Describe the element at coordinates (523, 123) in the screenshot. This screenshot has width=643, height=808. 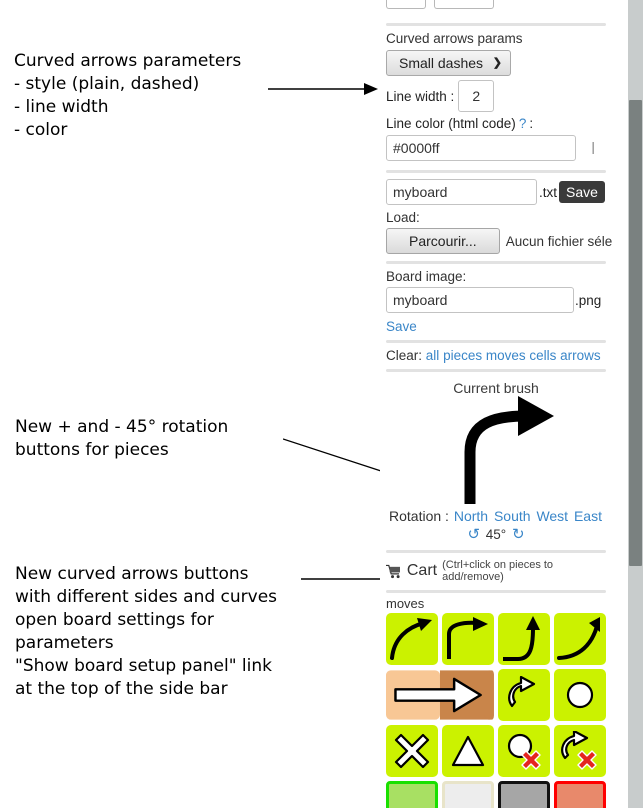
I see `line-color-help-link: ?` at that location.